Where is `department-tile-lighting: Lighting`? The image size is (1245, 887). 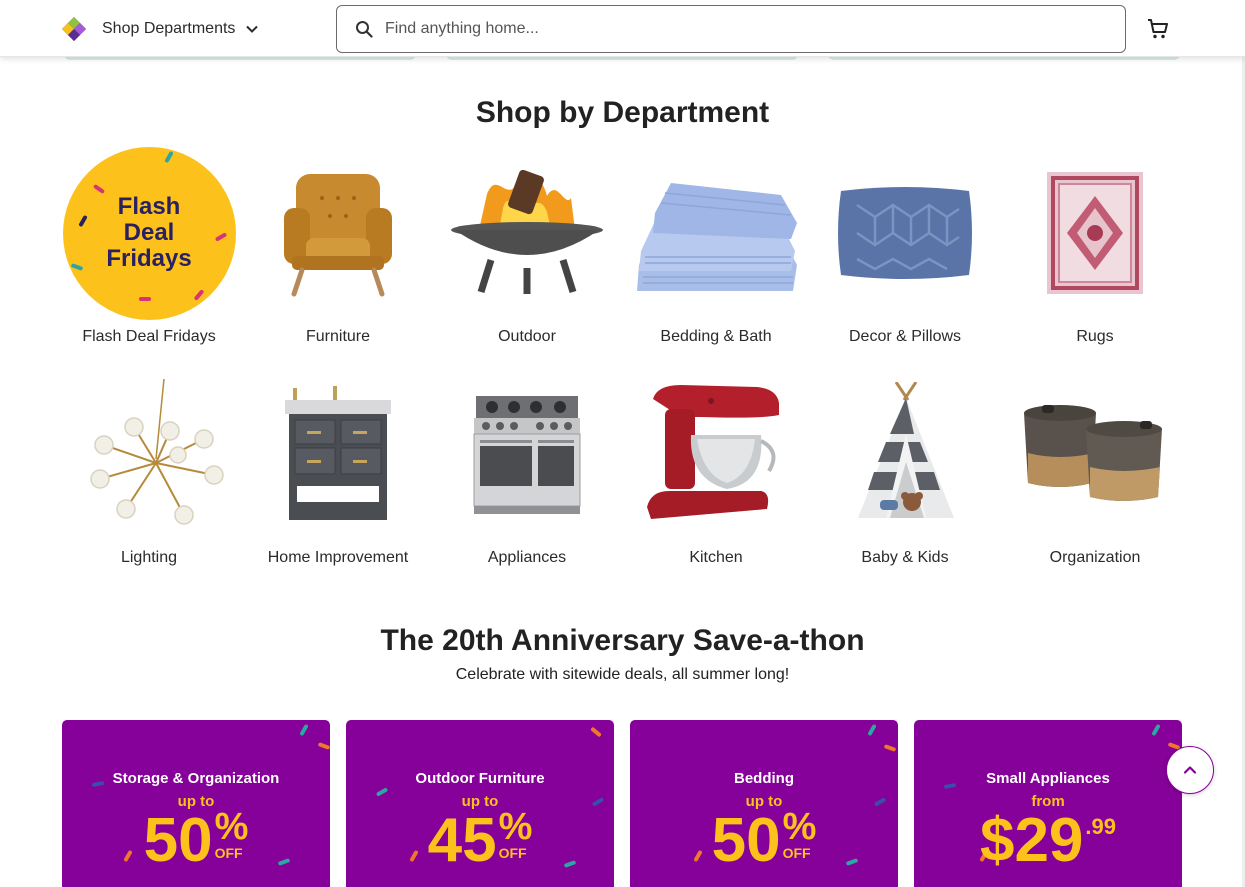 department-tile-lighting: Lighting is located at coordinates (149, 469).